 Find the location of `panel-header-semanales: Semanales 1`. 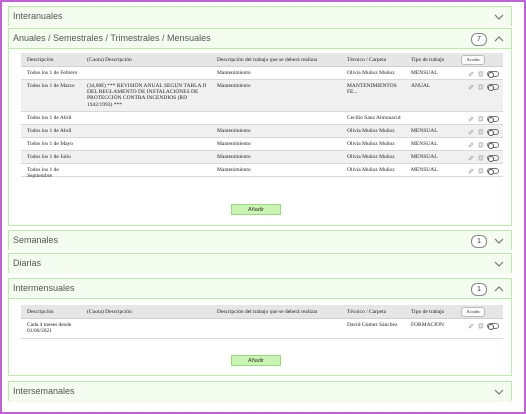

panel-header-semanales: Semanales 1 is located at coordinates (260, 241).